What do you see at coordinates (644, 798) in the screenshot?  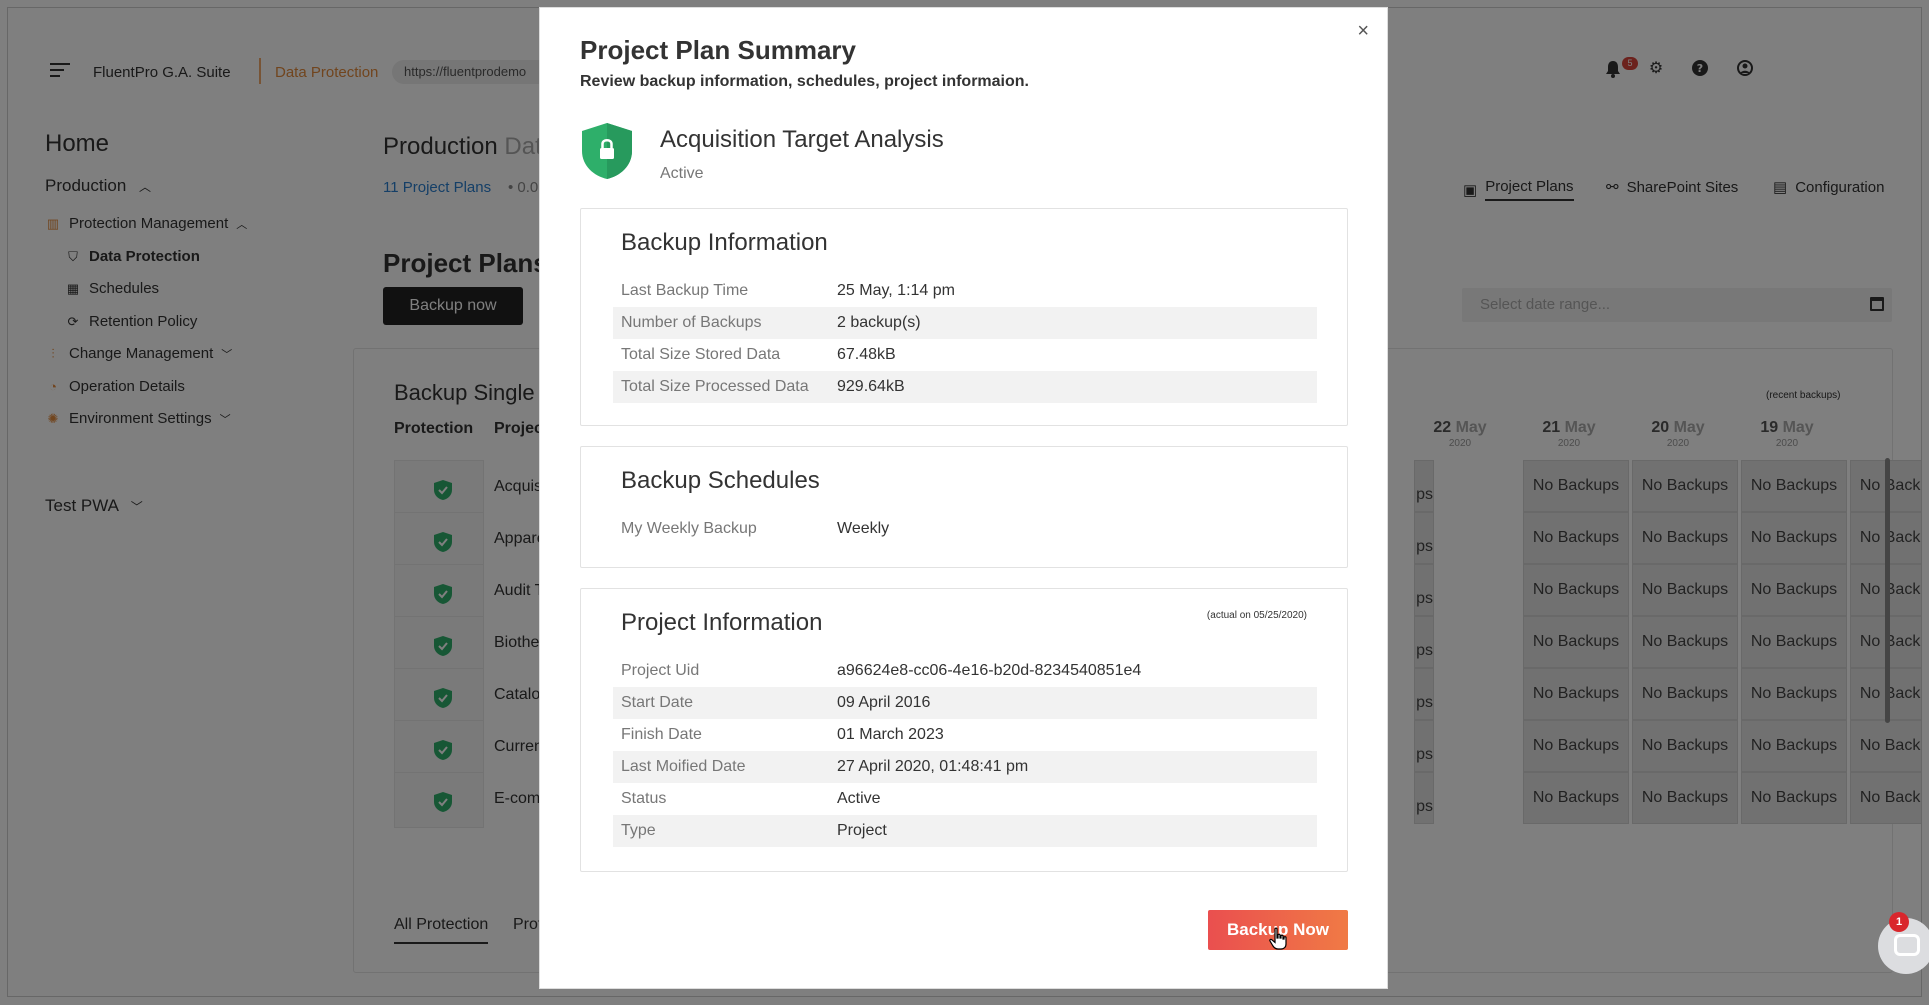 I see `kv-key: Status` at bounding box center [644, 798].